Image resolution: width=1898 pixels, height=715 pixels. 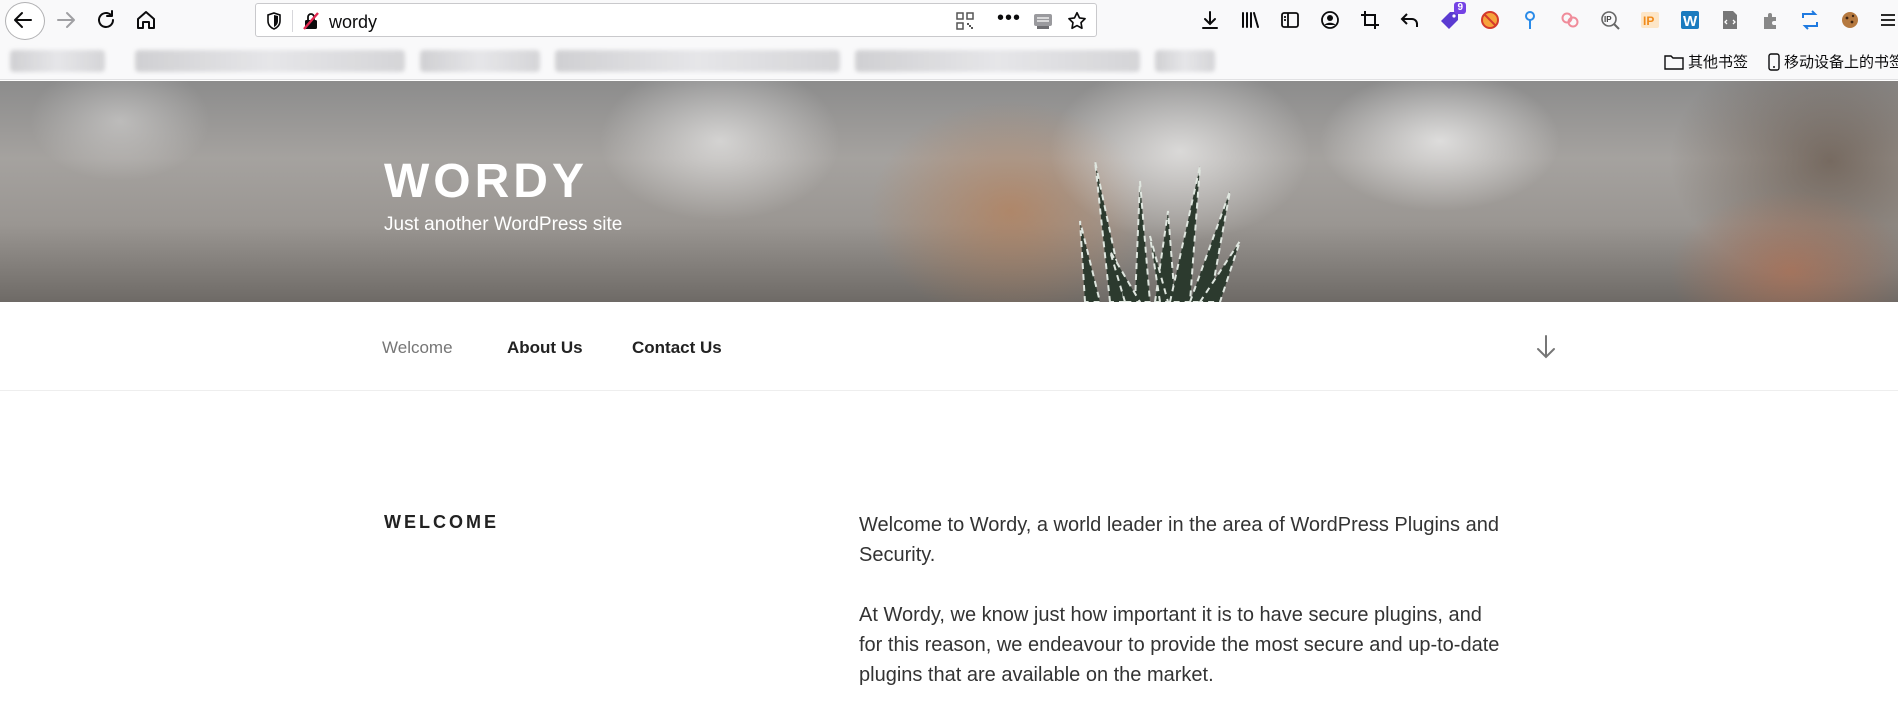 I want to click on crop-icon, so click(x=1370, y=20).